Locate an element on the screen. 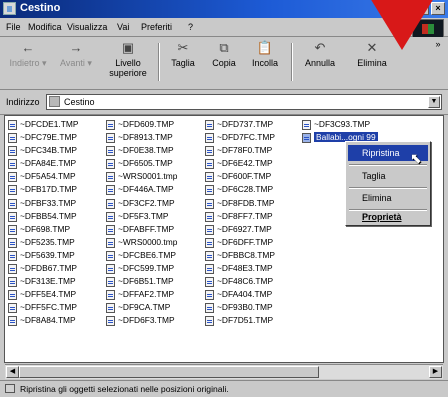 Image resolution: width=448 pixels, height=397 pixels. file-item: ~DF3CF2.TMP is located at coordinates (153, 203).